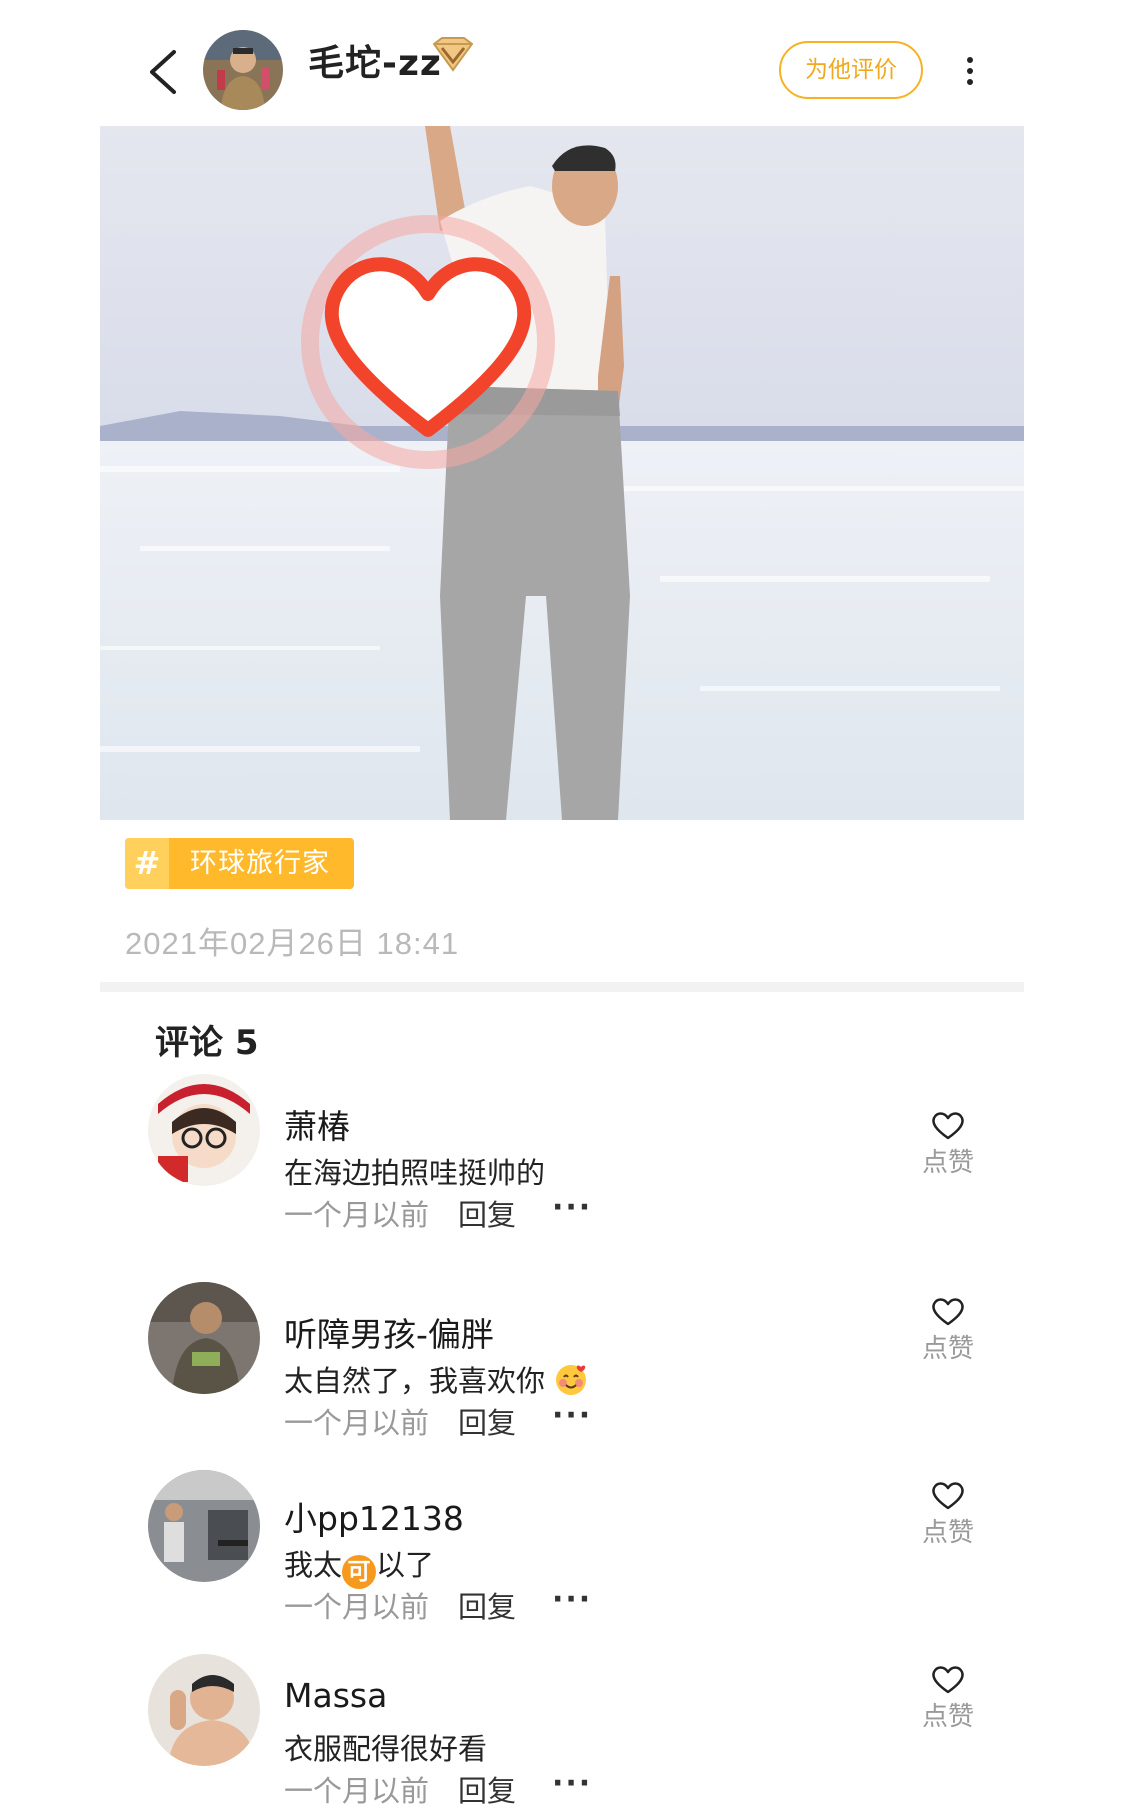 The height and width of the screenshot is (1810, 1125). What do you see at coordinates (292, 943) in the screenshot?
I see `post-date: 2021年02月26日 18:41` at bounding box center [292, 943].